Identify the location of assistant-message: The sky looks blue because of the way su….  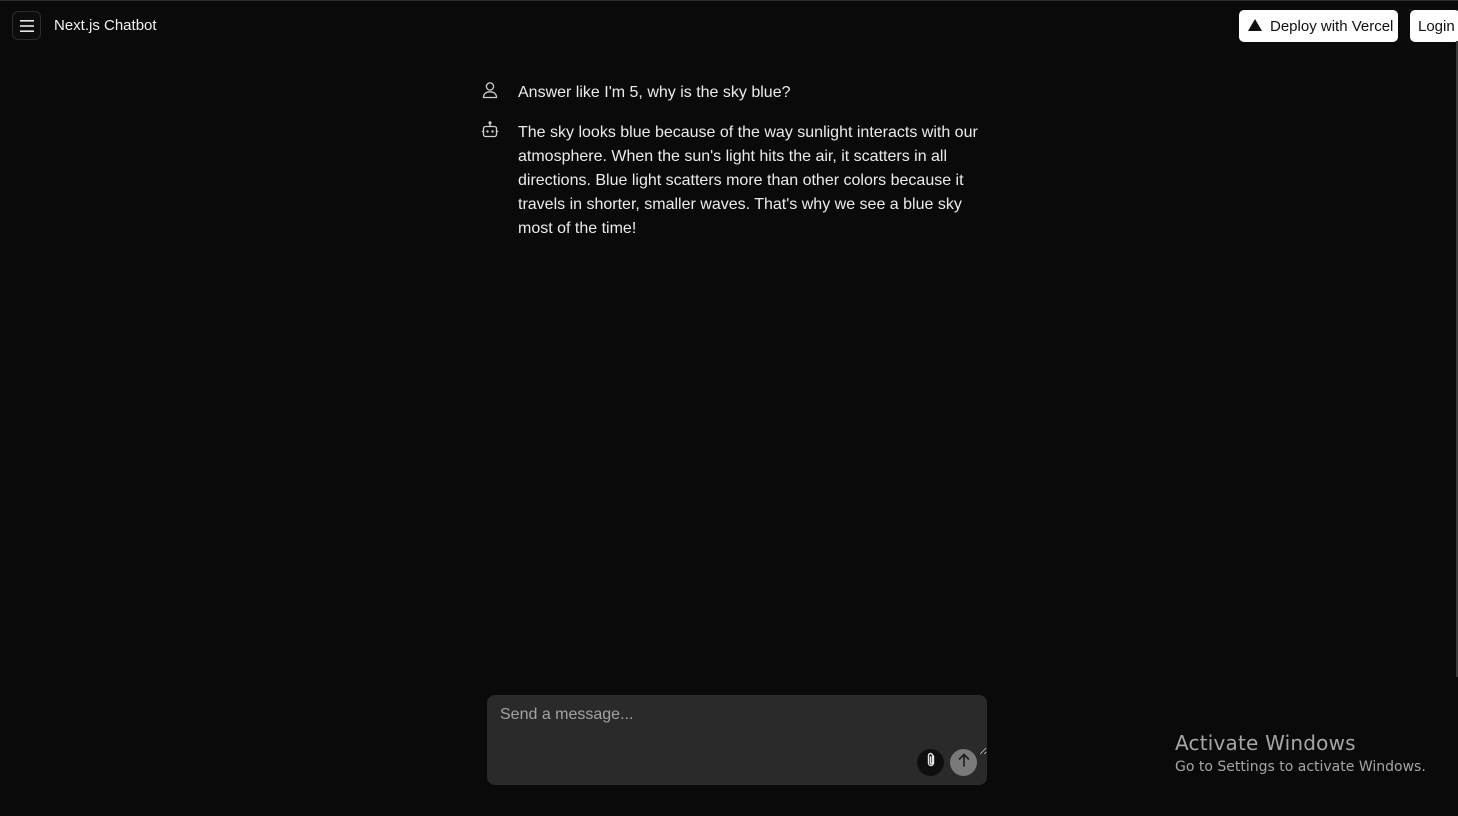
(730, 181).